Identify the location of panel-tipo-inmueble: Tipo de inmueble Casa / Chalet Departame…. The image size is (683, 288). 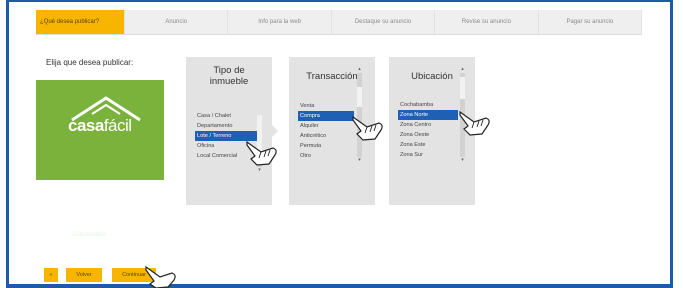
(229, 131).